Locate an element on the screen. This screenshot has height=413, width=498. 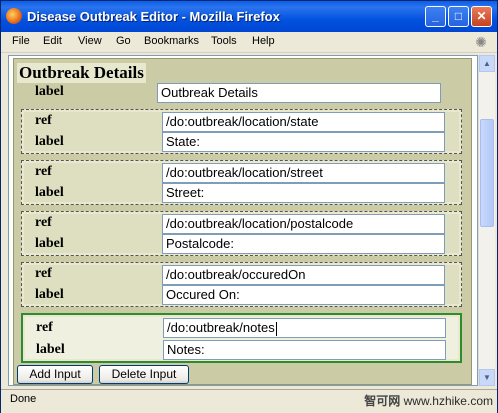
scroll-up-icon: ▲ is located at coordinates (487, 63).